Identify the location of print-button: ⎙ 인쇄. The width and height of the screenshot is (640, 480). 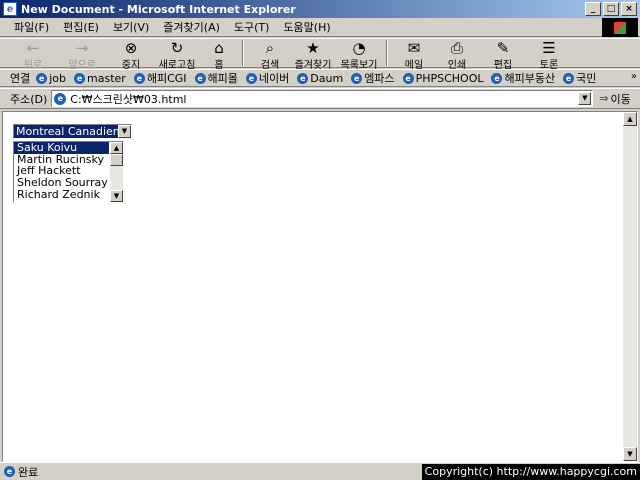
(457, 55).